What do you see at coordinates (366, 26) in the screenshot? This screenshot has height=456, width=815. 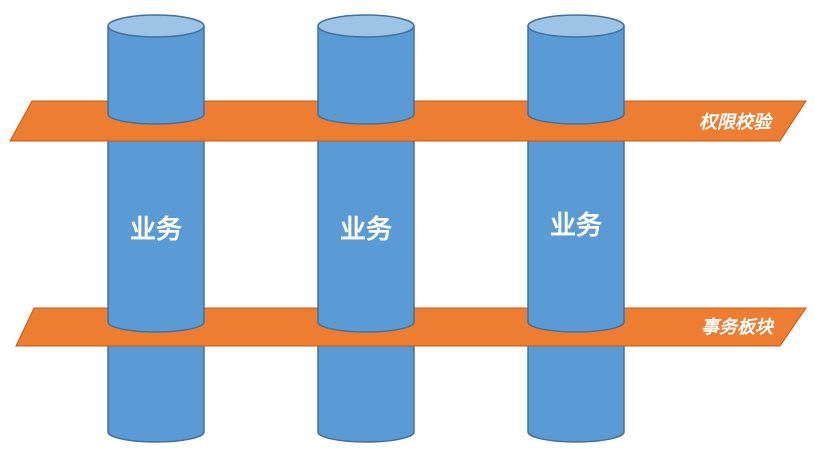 I see `cylinder-2-top` at bounding box center [366, 26].